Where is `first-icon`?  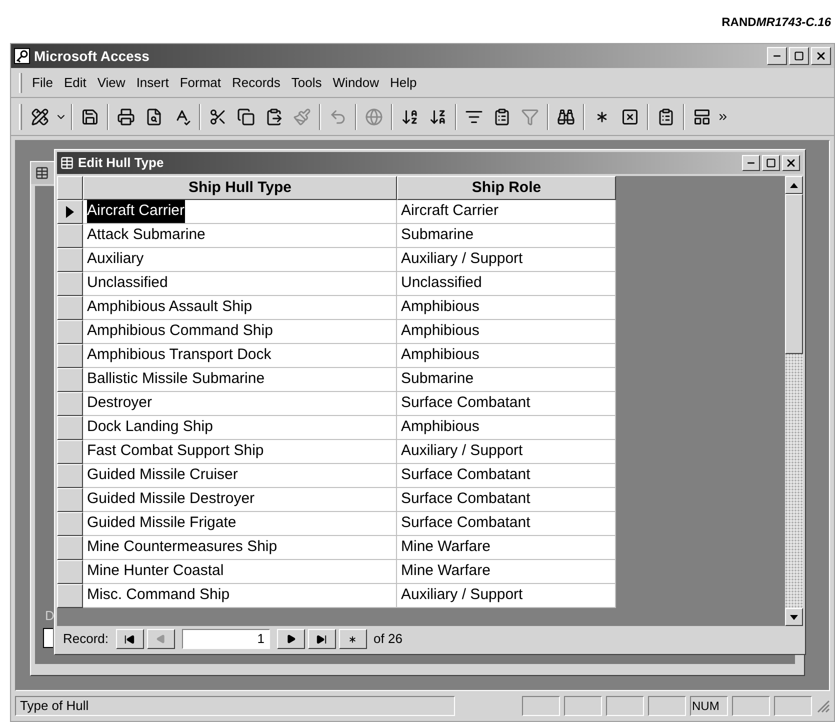 first-icon is located at coordinates (130, 639).